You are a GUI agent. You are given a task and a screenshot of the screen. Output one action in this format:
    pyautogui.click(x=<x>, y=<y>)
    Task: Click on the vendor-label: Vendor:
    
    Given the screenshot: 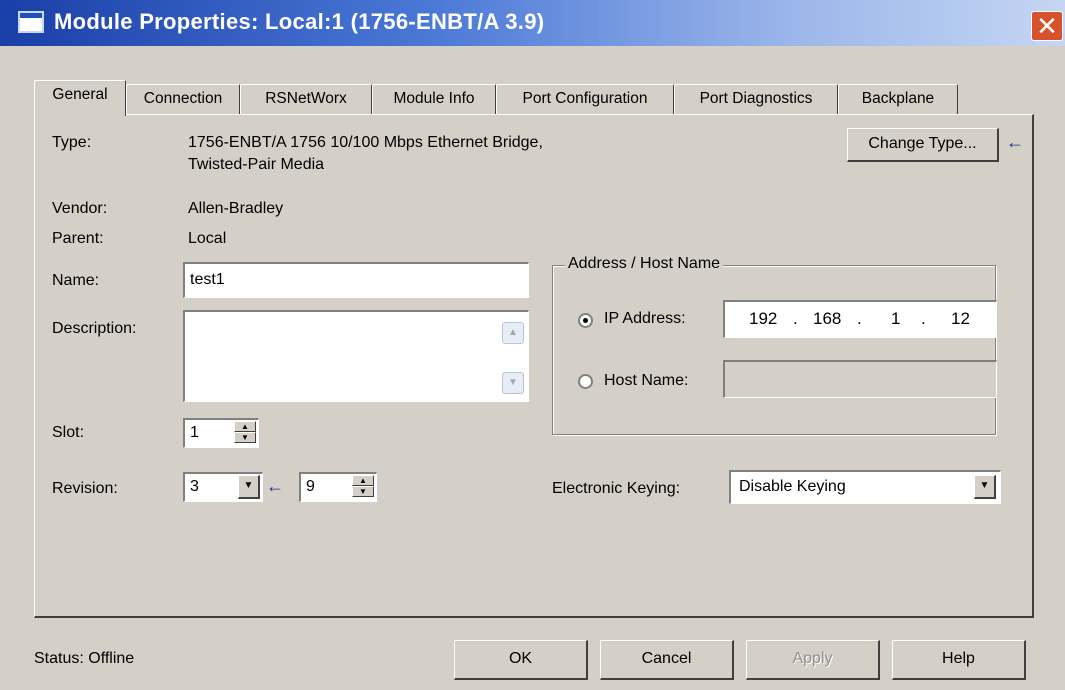 What is the action you would take?
    pyautogui.click(x=80, y=208)
    